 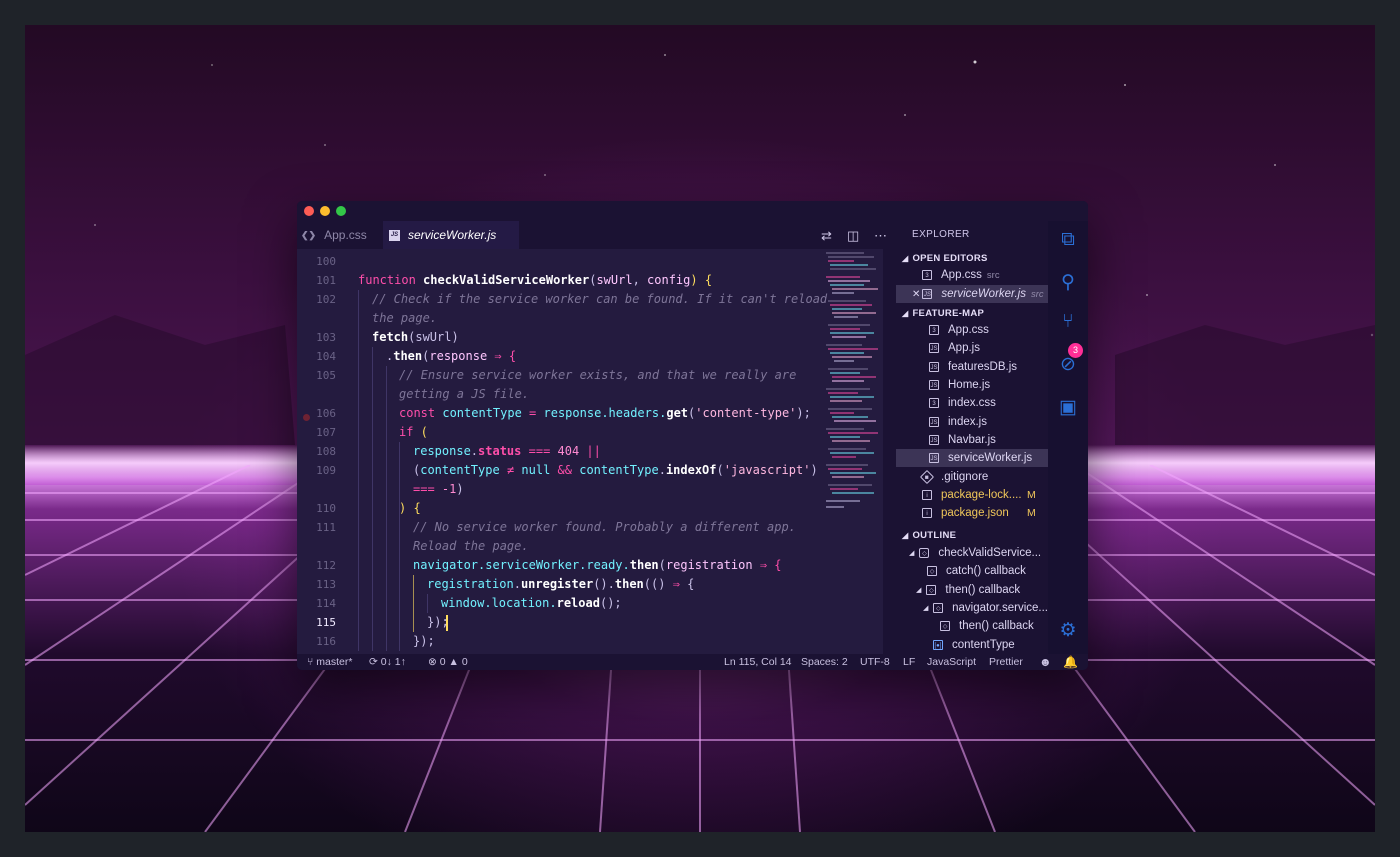 I want to click on problems-indicator: ⊗ 0 ▲ 0, so click(x=448, y=662).